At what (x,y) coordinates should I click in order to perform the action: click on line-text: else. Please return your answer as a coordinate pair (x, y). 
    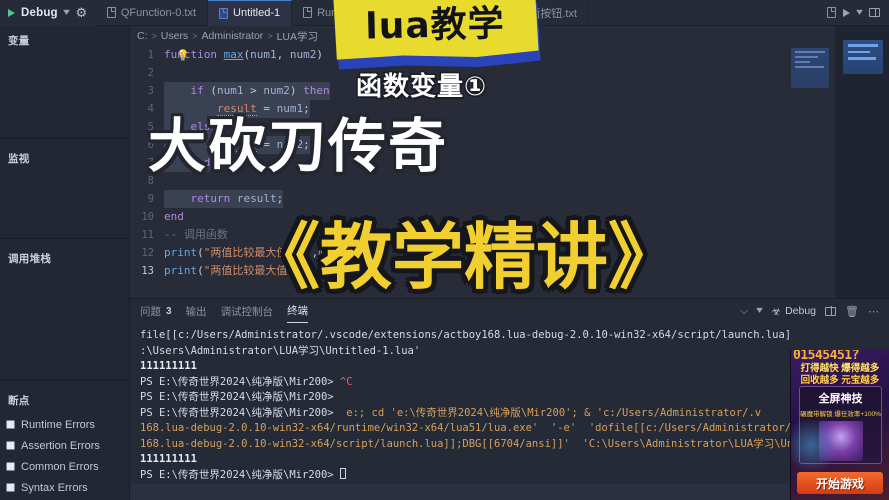
    Looking at the image, I should click on (190, 127).